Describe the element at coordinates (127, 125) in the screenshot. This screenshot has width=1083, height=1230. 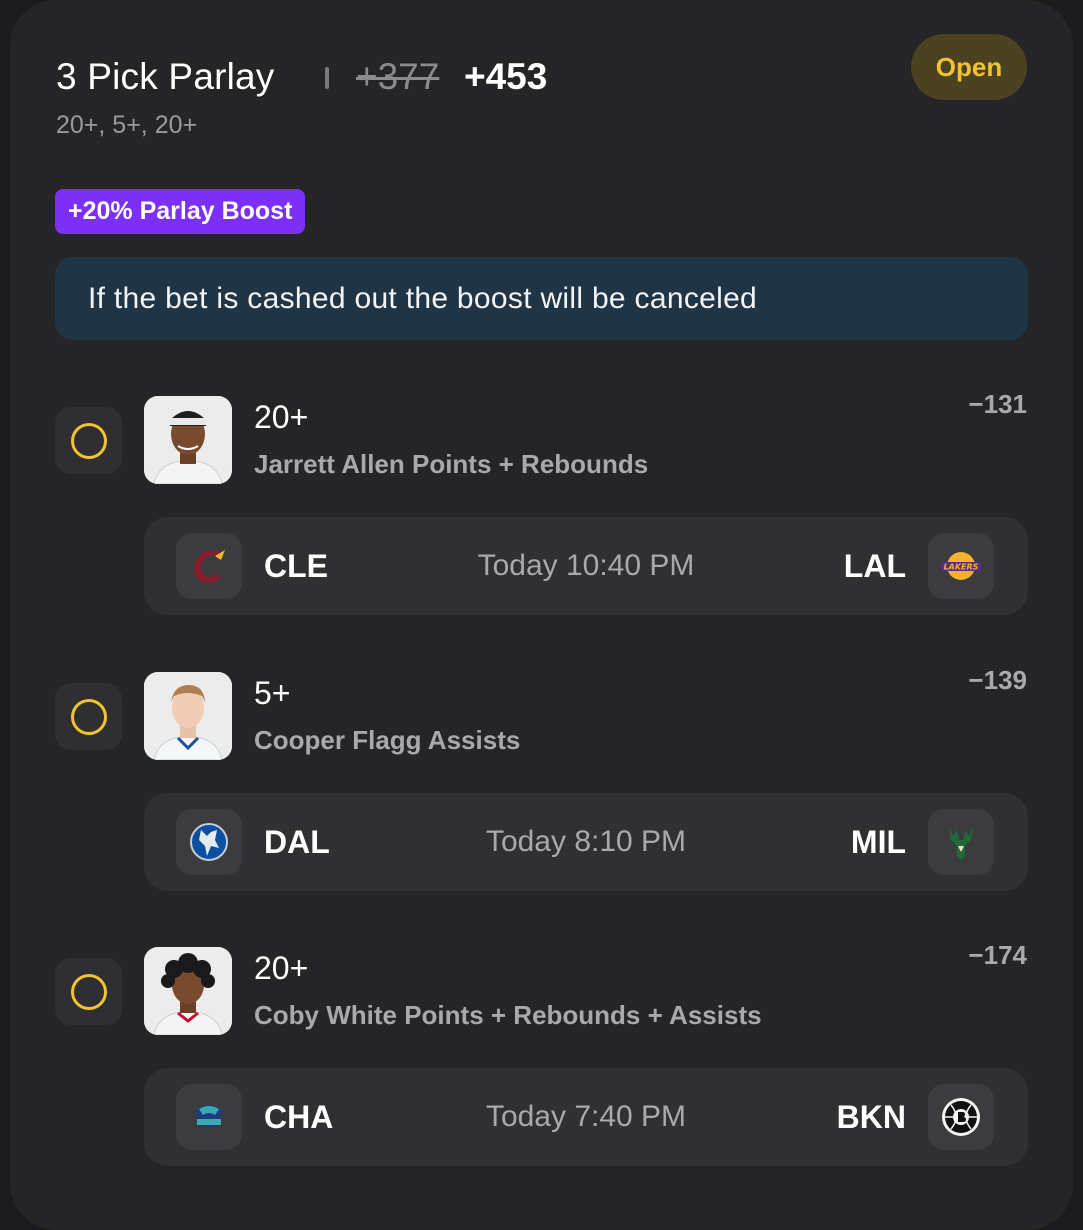
I see `parlay-legs-summary: 20+, 5+, 20+` at that location.